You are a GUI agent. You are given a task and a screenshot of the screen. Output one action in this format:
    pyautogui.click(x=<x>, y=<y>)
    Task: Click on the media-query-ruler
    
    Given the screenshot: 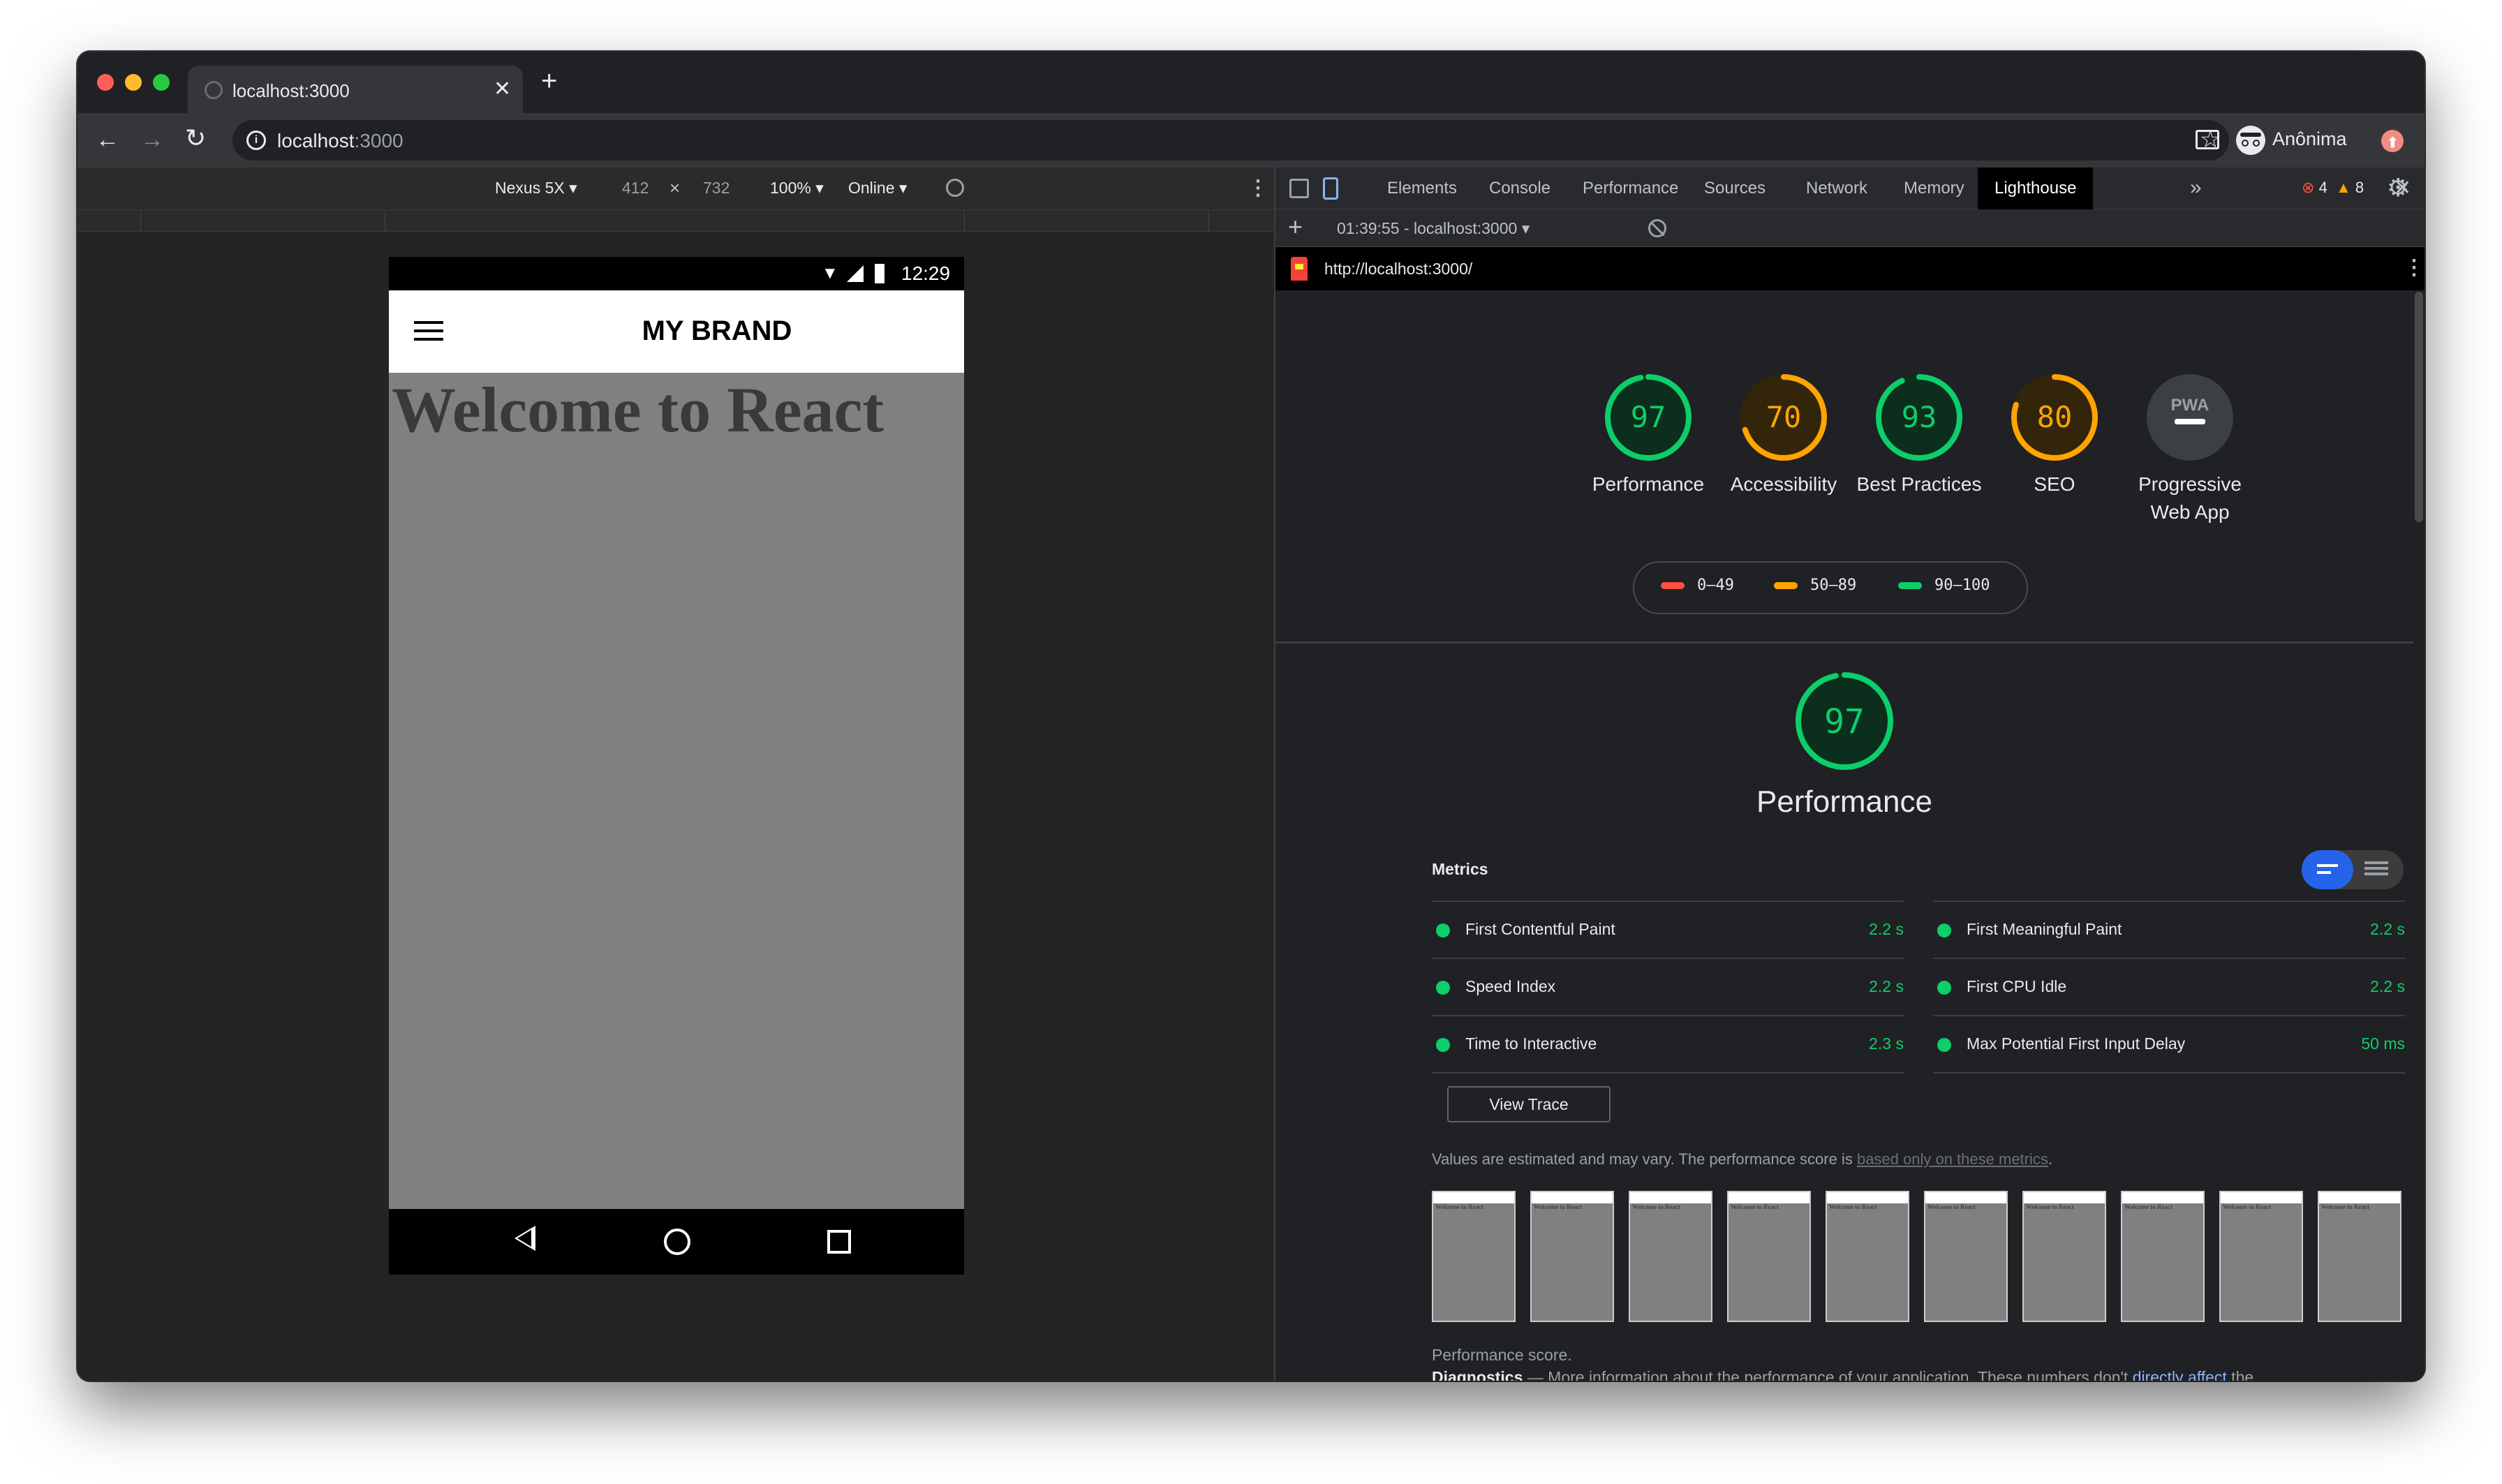 What is the action you would take?
    pyautogui.click(x=676, y=220)
    